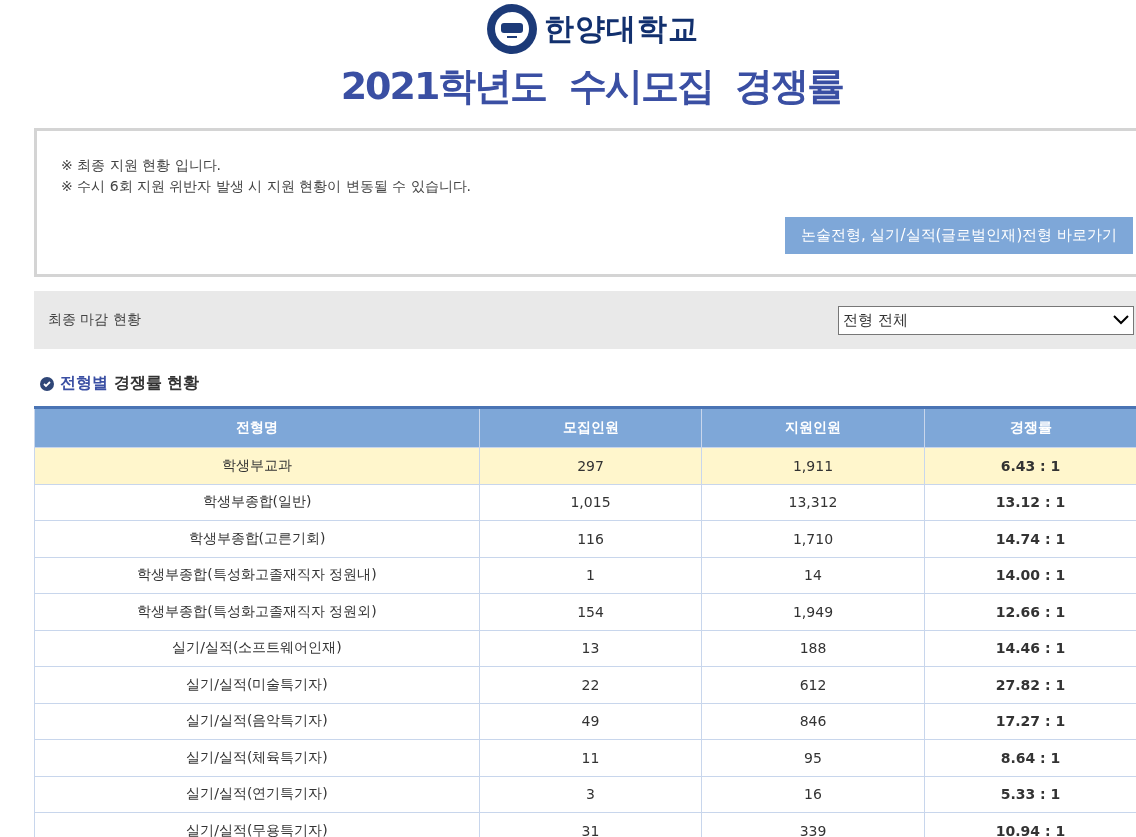 This screenshot has height=837, width=1136. I want to click on table-cell: 1,949, so click(813, 611).